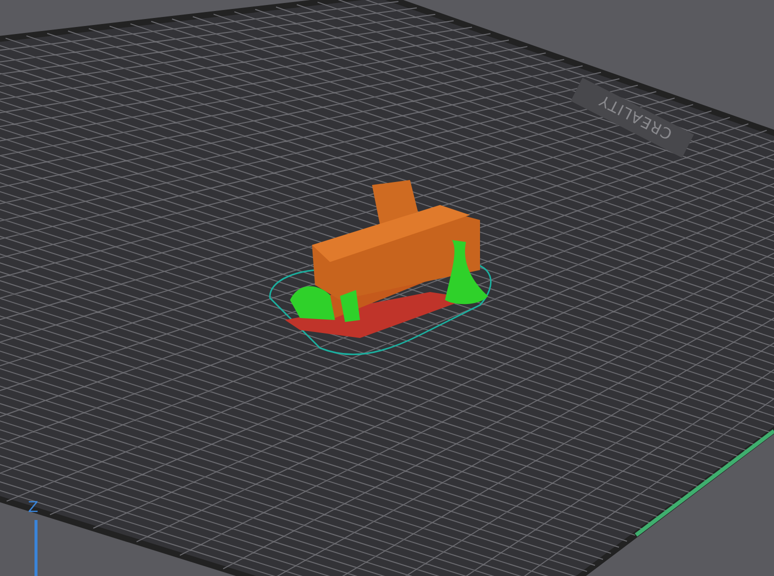  Describe the element at coordinates (36, 548) in the screenshot. I see `z-axis-line` at that location.